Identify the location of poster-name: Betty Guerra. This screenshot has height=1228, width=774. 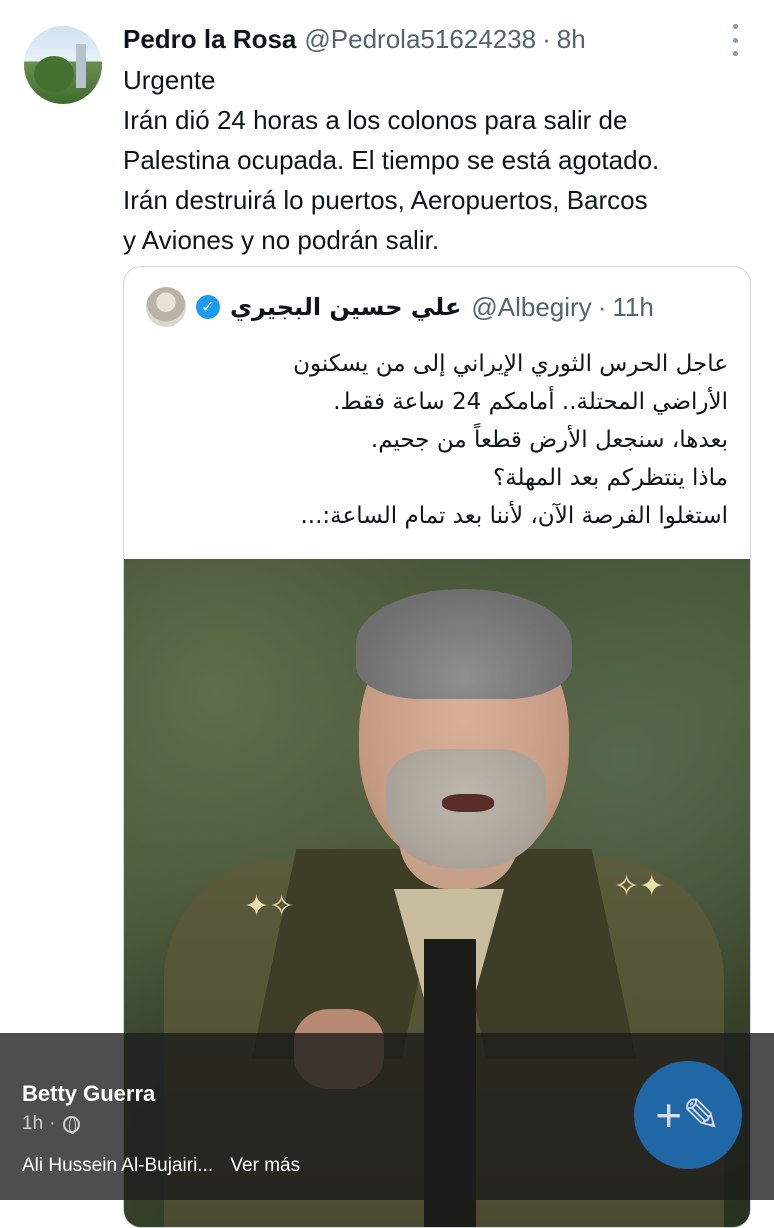
(88, 1094).